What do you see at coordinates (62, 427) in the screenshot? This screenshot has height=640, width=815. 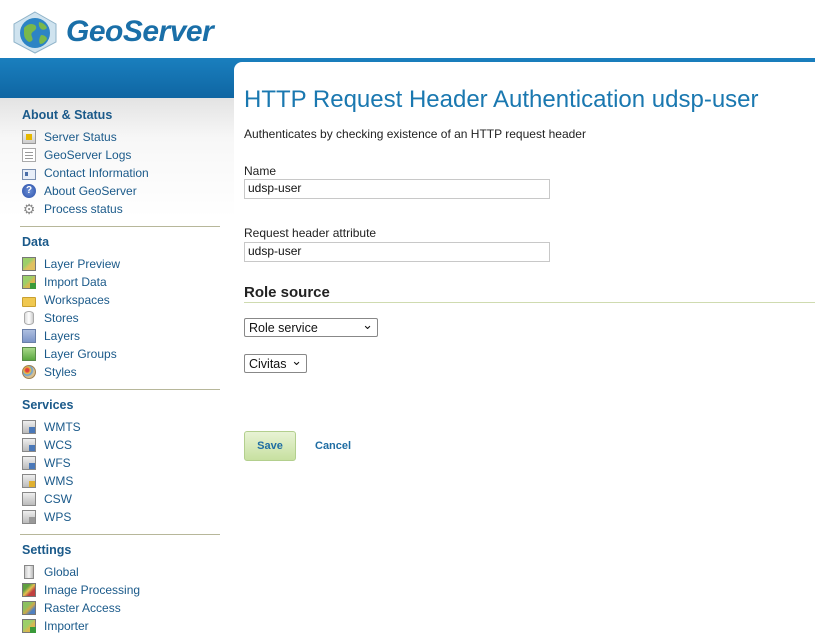 I see `sidebar-item-label: WMTS` at bounding box center [62, 427].